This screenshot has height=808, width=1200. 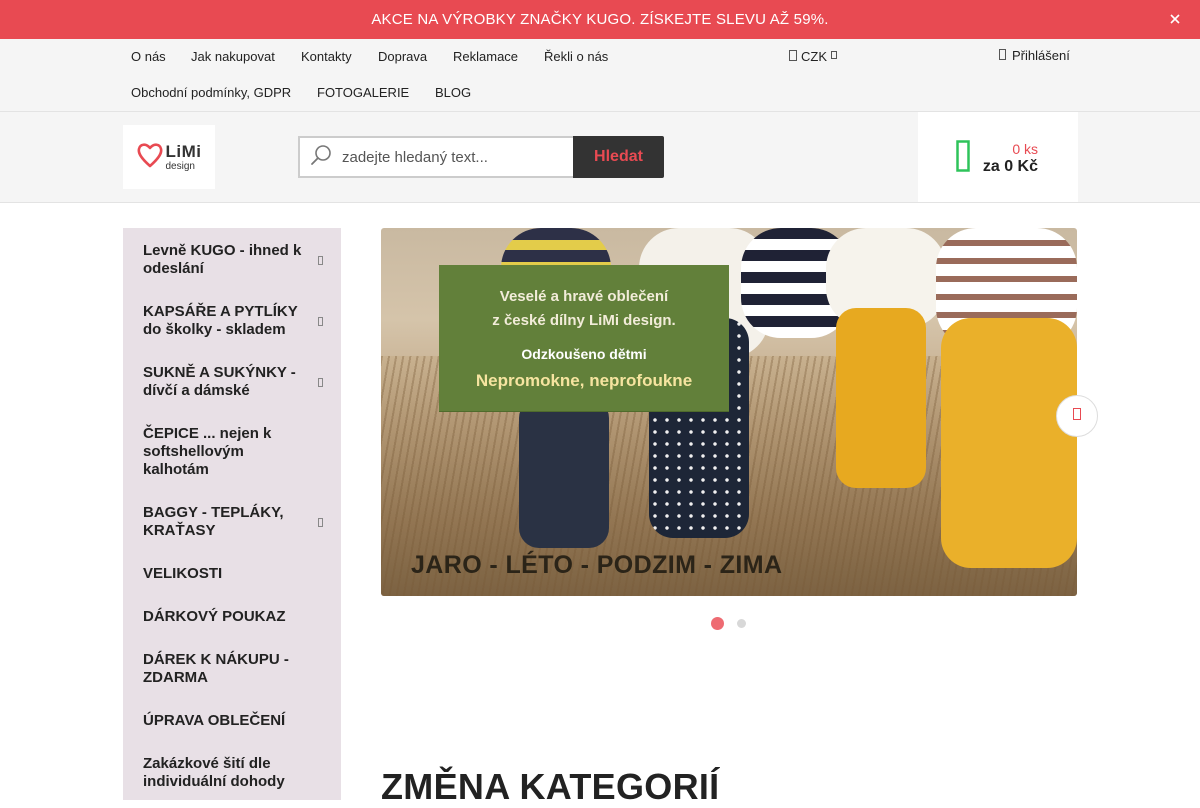 I want to click on nav-link-reklamace: Reklamace, so click(x=485, y=56).